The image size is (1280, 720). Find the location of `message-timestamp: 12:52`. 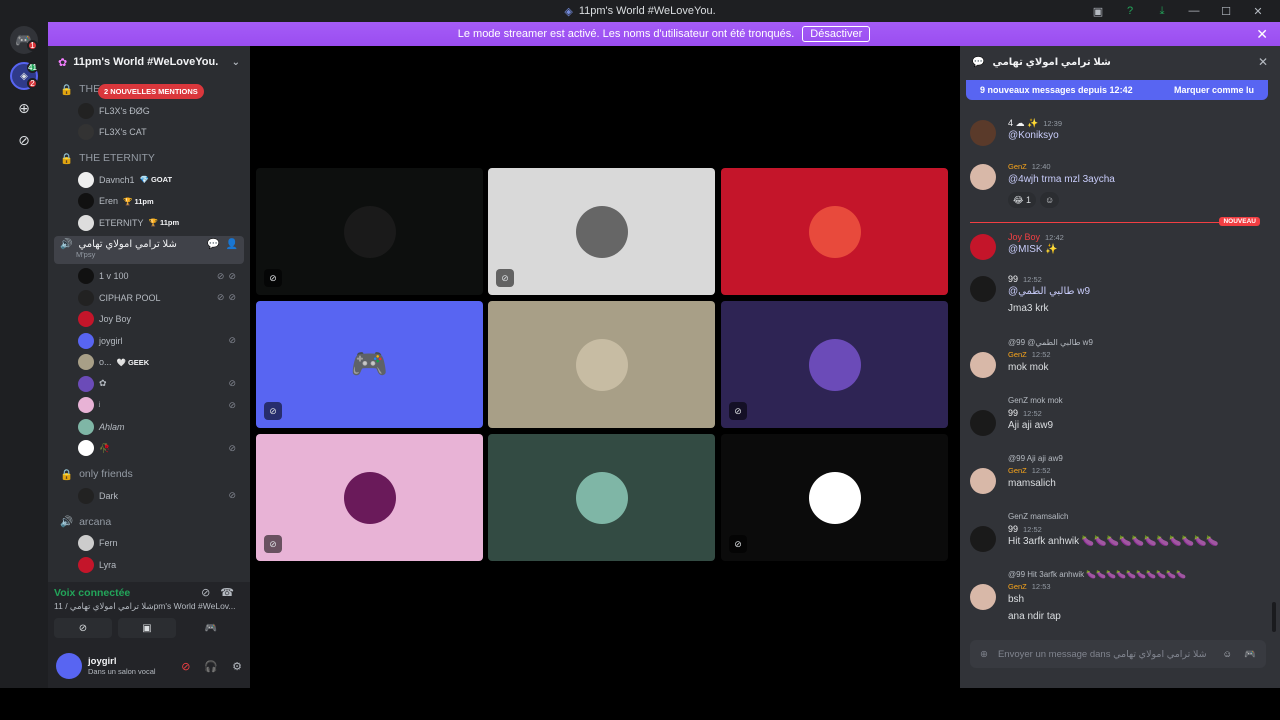

message-timestamp: 12:52 is located at coordinates (1032, 279).